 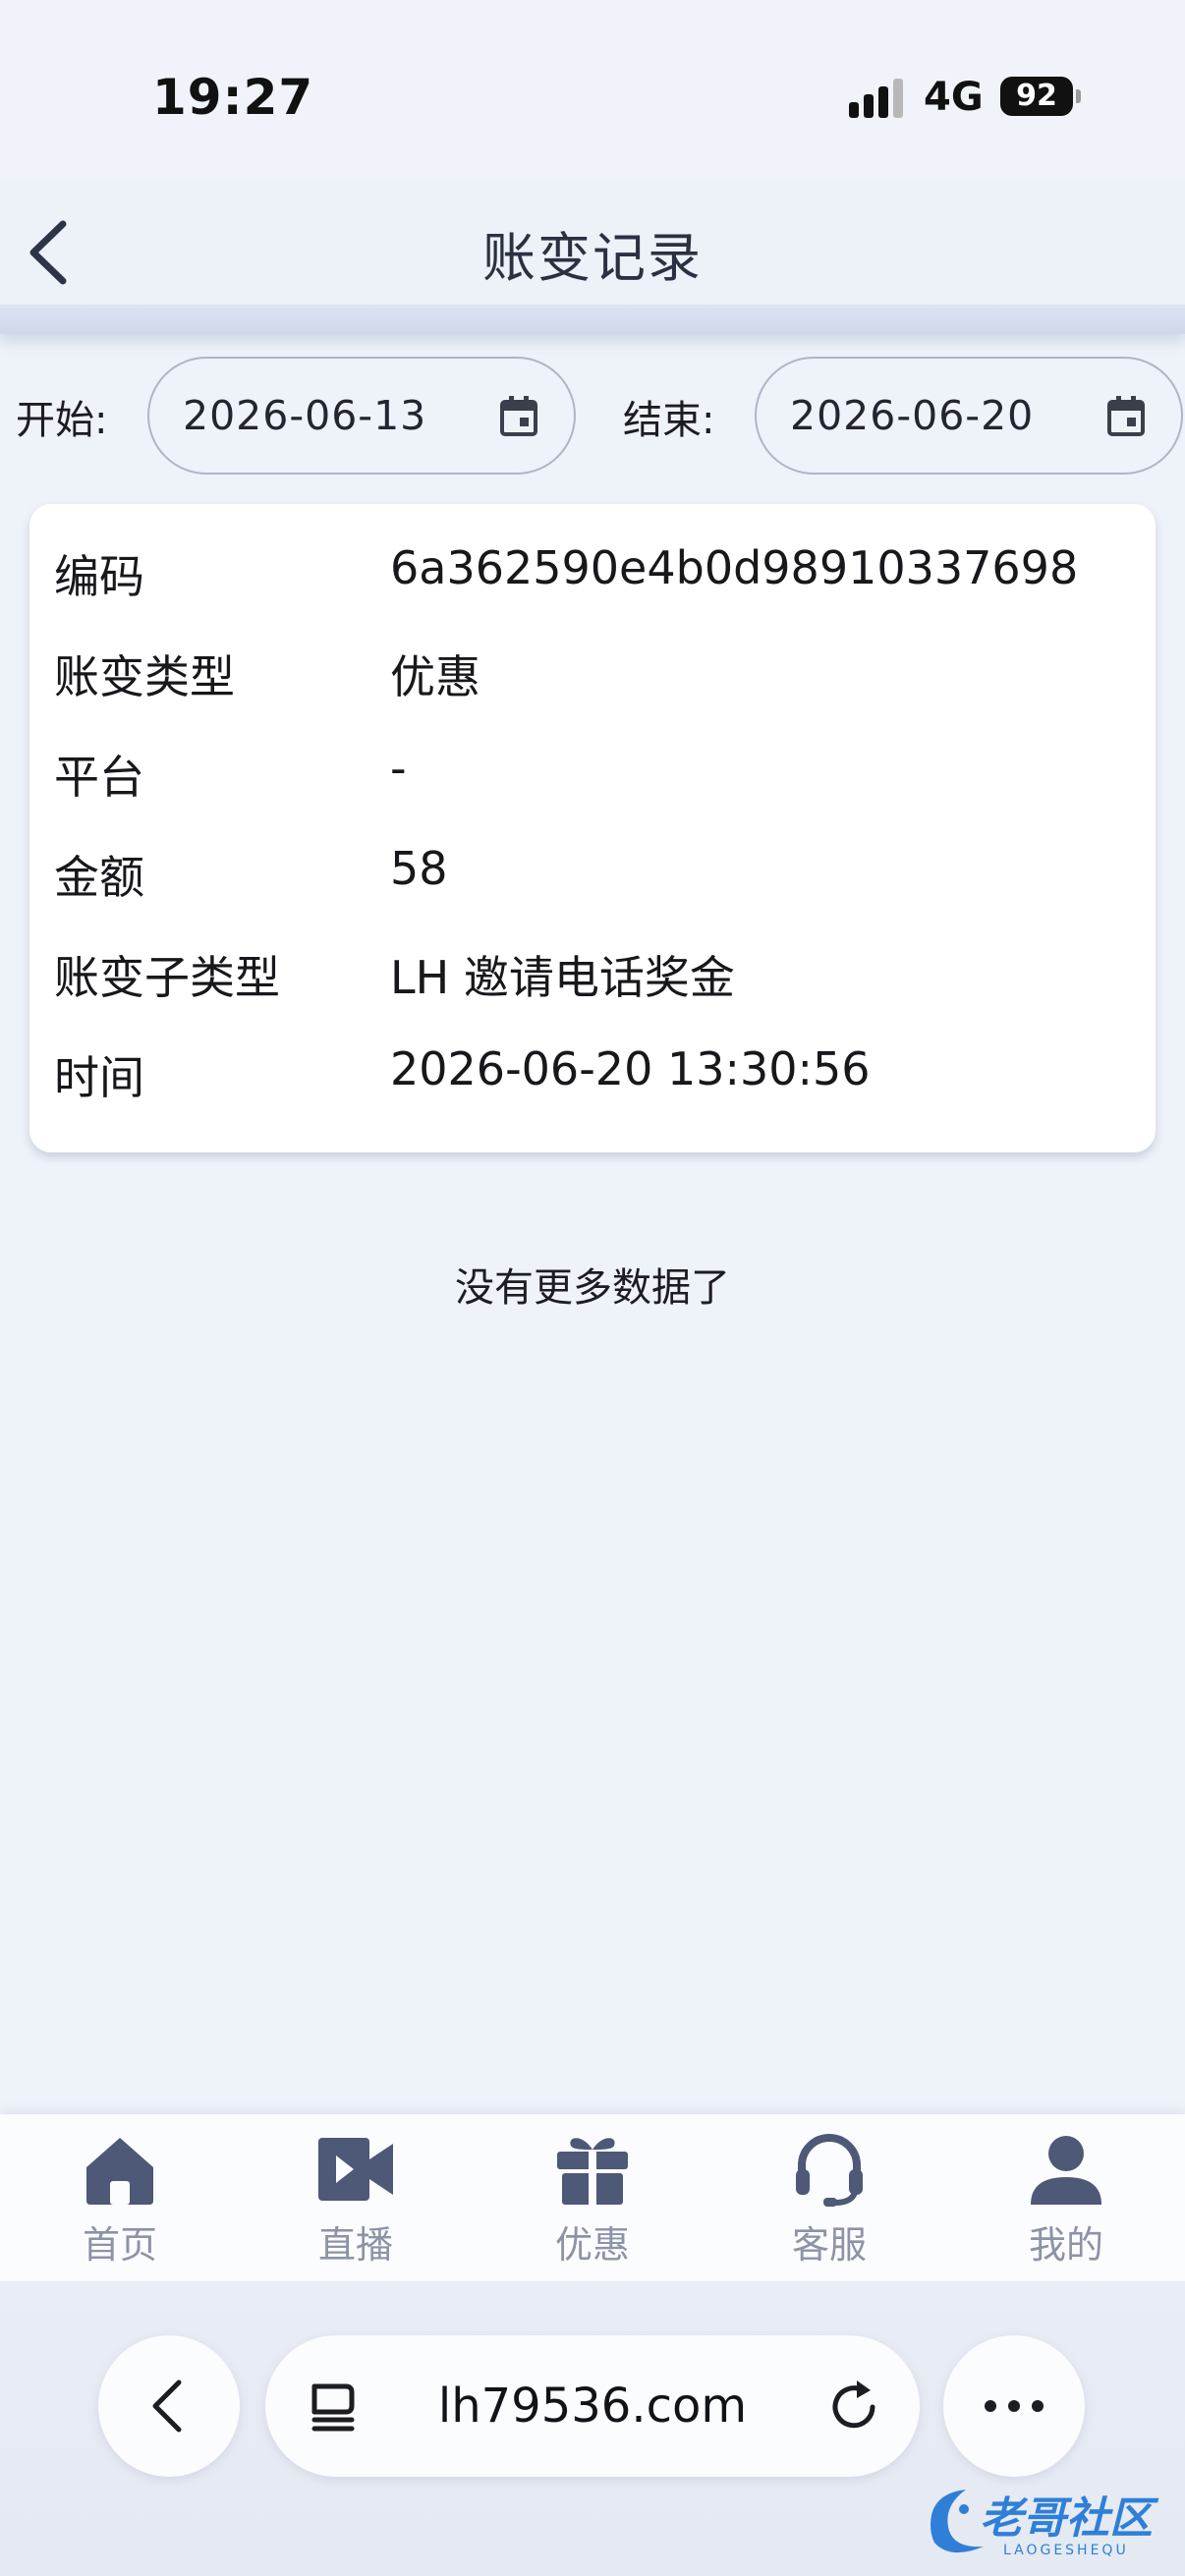 I want to click on headset-icon, so click(x=830, y=2170).